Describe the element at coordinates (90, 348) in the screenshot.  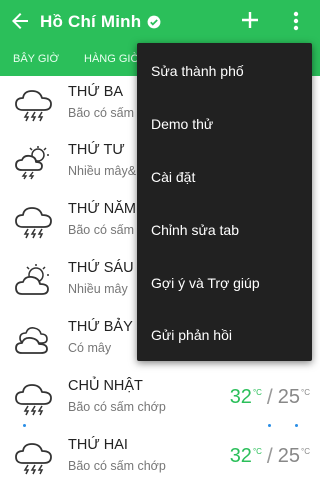
I see `forecast-desc: Có mây` at that location.